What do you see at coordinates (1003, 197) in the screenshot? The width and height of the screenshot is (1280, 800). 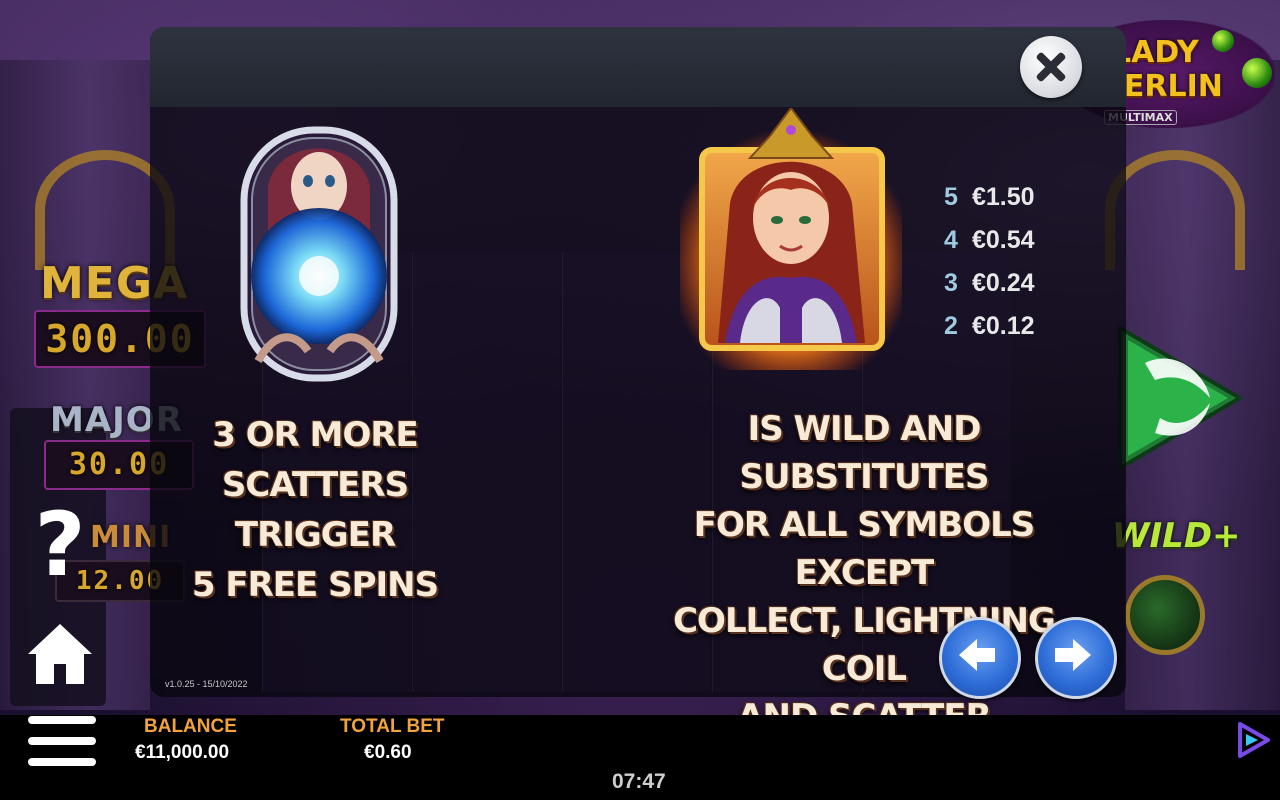 I see `paytable-amount: €1.50` at bounding box center [1003, 197].